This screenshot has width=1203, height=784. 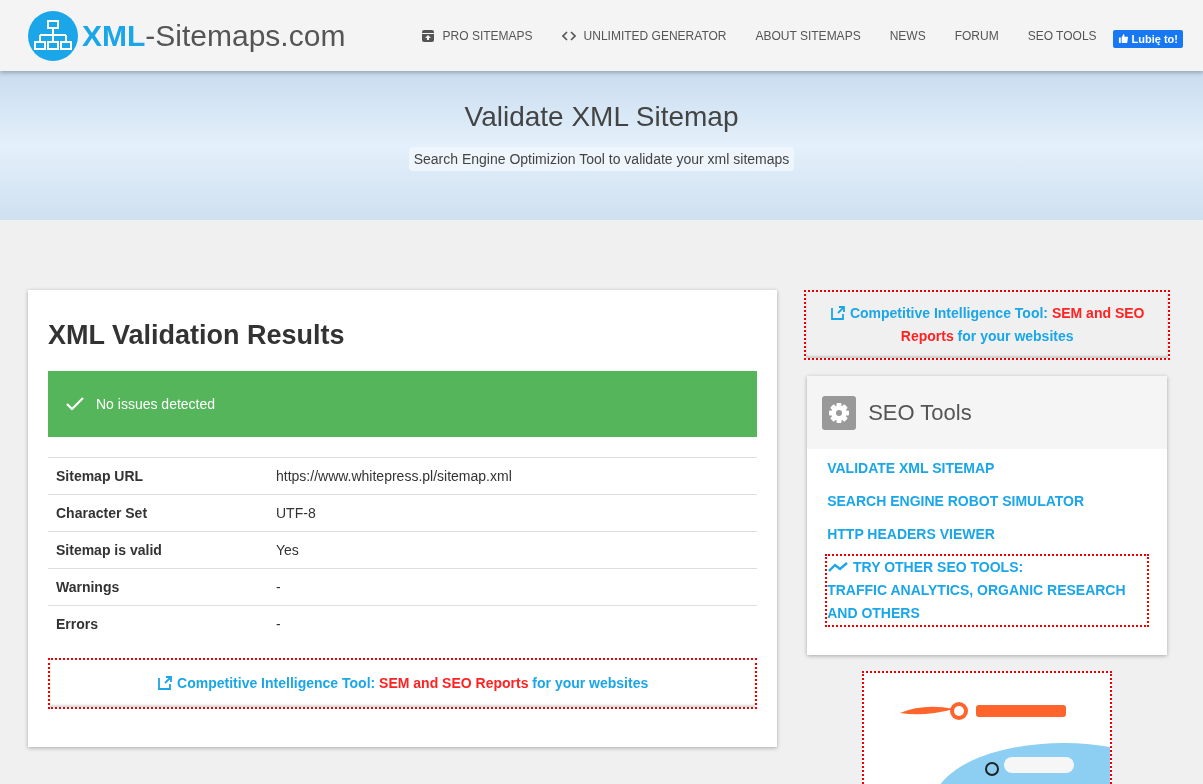 I want to click on archive-icon, so click(x=427, y=35).